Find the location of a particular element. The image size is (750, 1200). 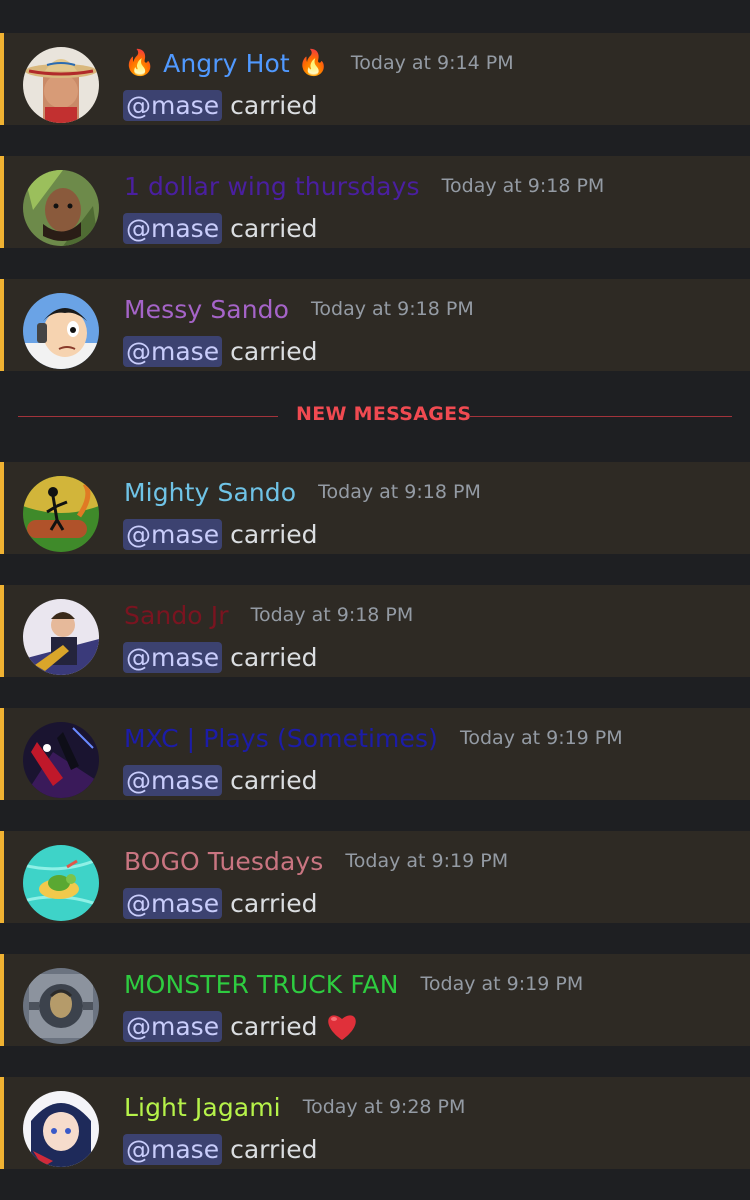

new-messages-divider: NEW MESSAGES is located at coordinates (375, 417).